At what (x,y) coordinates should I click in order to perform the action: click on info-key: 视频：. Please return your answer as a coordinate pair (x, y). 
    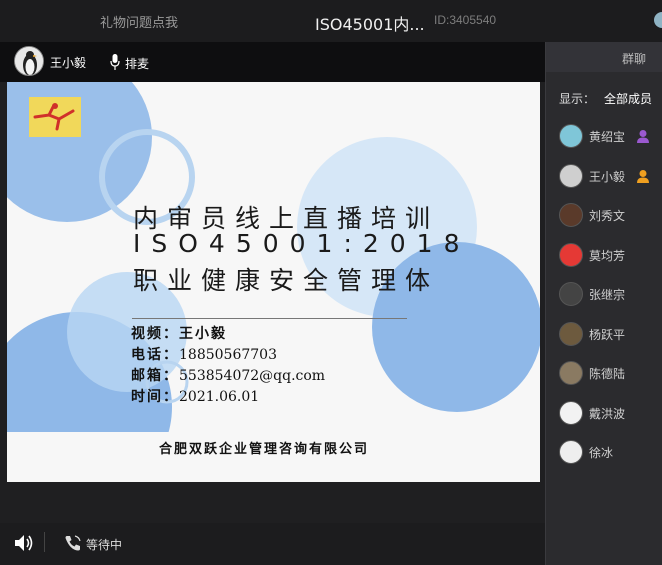
    Looking at the image, I should click on (155, 334).